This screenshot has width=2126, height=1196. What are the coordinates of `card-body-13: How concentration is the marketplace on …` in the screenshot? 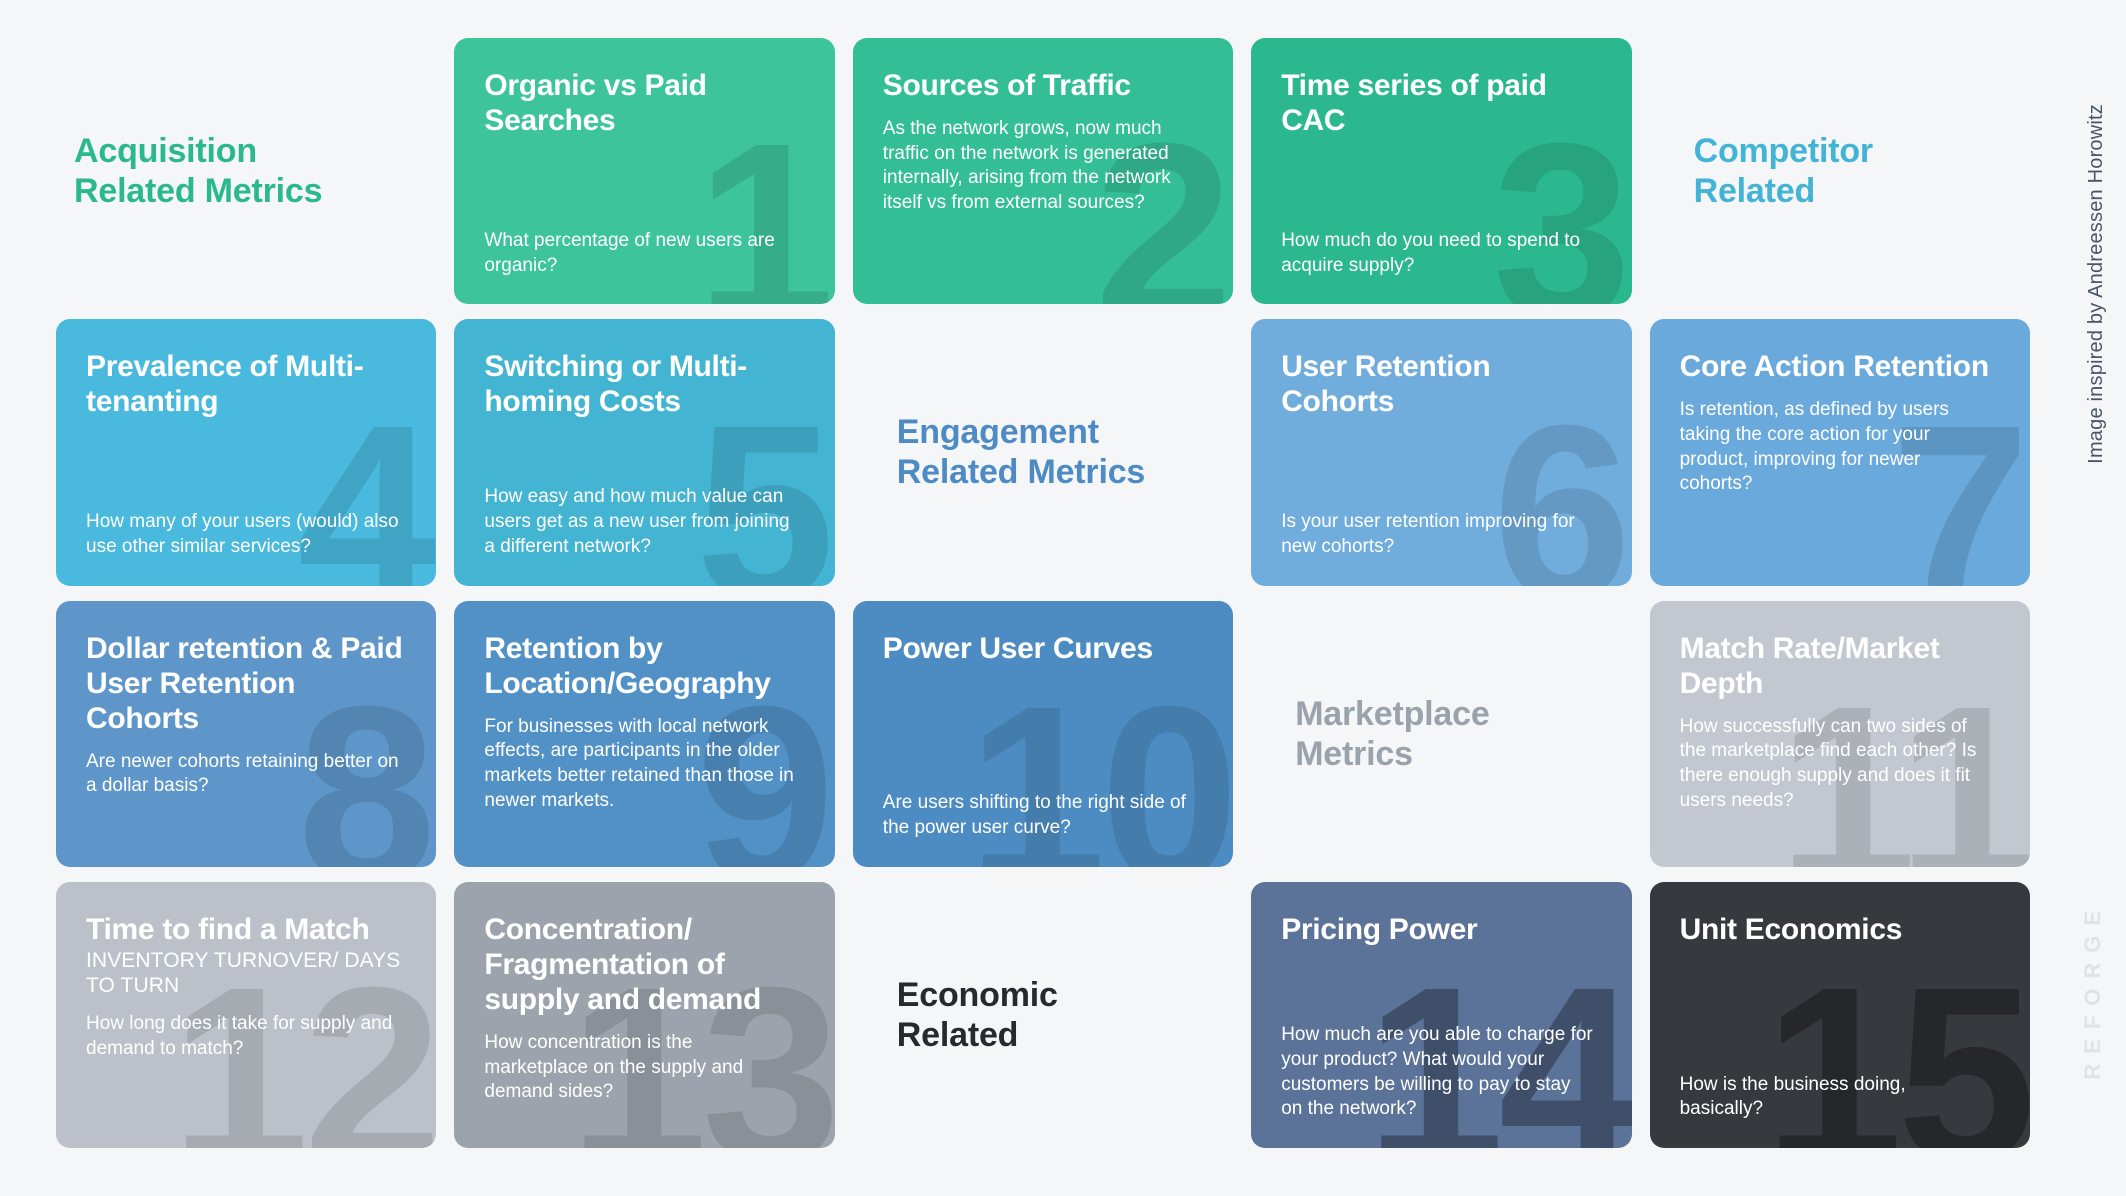 It's located at (614, 1067).